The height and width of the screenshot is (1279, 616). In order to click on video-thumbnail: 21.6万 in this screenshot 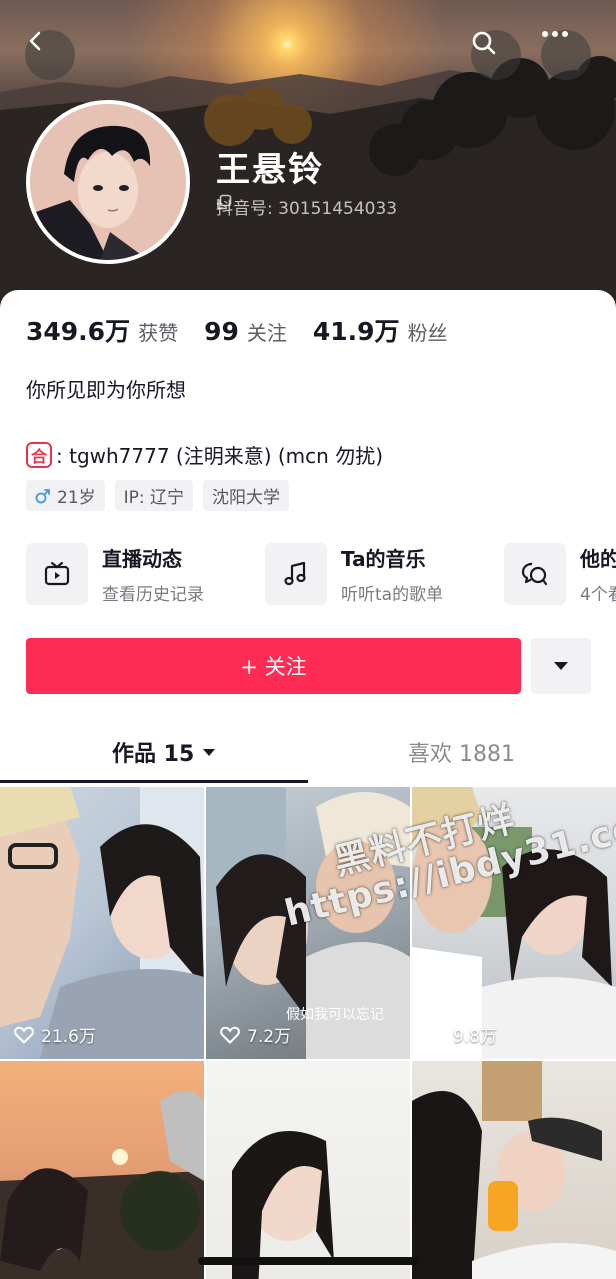, I will do `click(102, 923)`.